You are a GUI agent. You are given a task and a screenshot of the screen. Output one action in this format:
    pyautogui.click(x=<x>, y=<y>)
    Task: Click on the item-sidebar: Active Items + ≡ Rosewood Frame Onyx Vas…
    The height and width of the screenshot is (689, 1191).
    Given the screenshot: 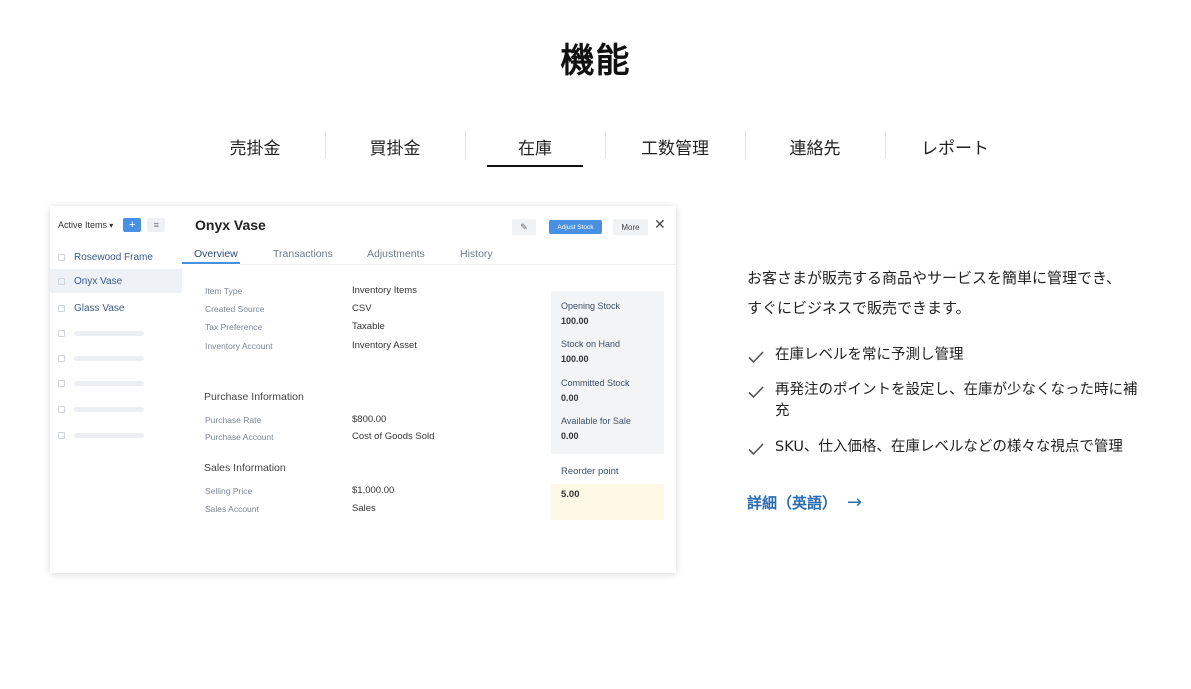 What is the action you would take?
    pyautogui.click(x=116, y=389)
    